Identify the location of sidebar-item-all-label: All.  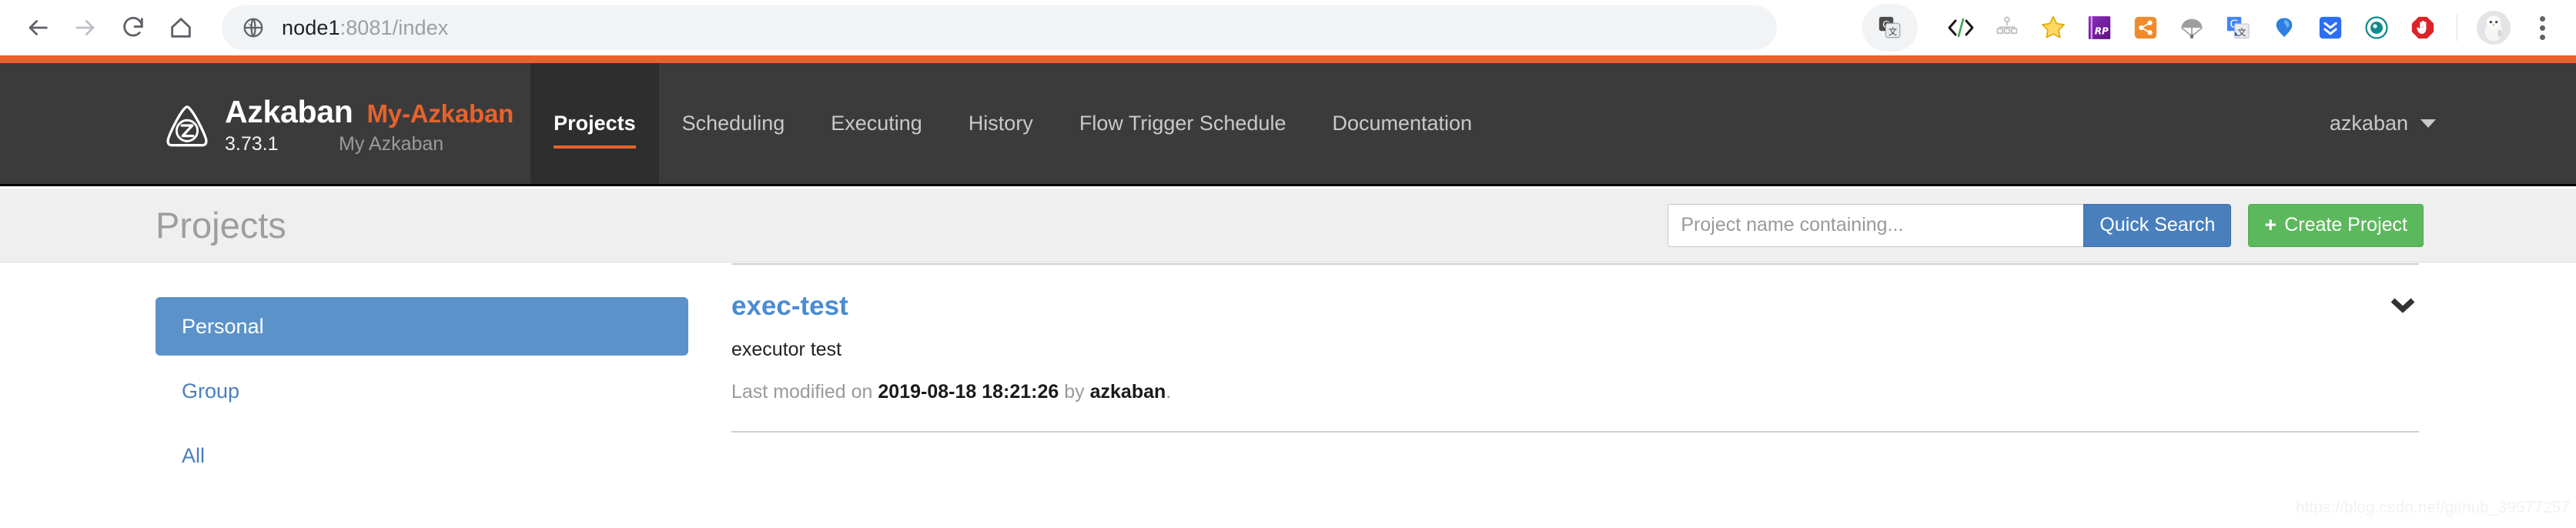
(194, 455).